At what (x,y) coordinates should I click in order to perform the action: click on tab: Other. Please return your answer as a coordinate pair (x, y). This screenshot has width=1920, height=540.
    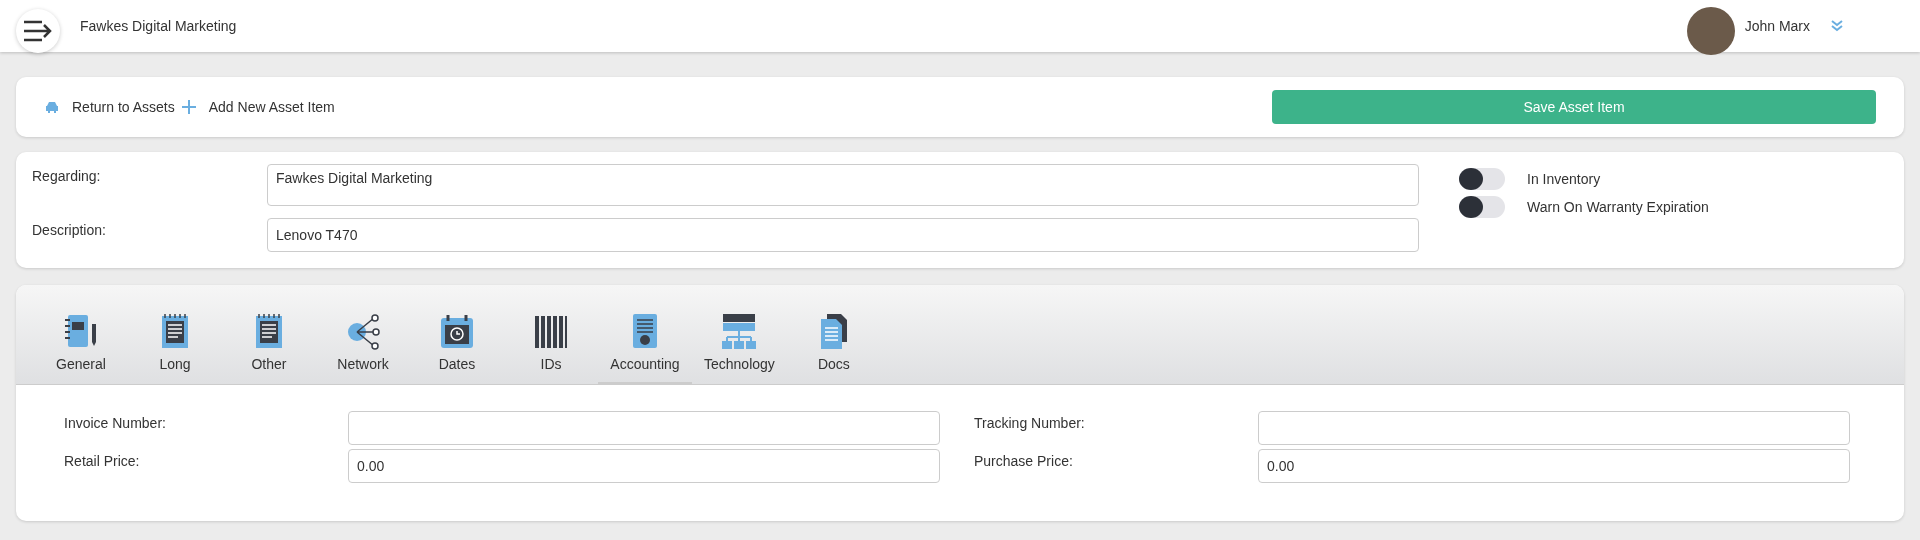
    Looking at the image, I should click on (269, 348).